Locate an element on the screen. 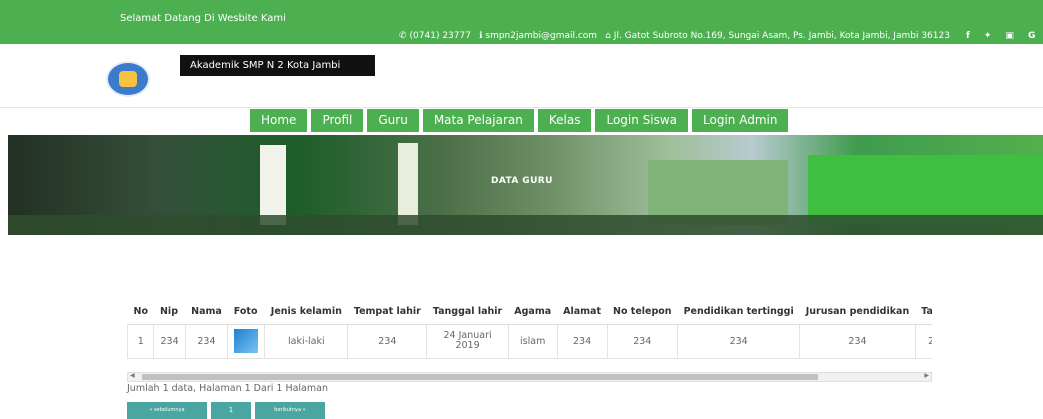 This screenshot has width=1043, height=419. horizontal-scrollbar: ◀ ▶ is located at coordinates (529, 377).